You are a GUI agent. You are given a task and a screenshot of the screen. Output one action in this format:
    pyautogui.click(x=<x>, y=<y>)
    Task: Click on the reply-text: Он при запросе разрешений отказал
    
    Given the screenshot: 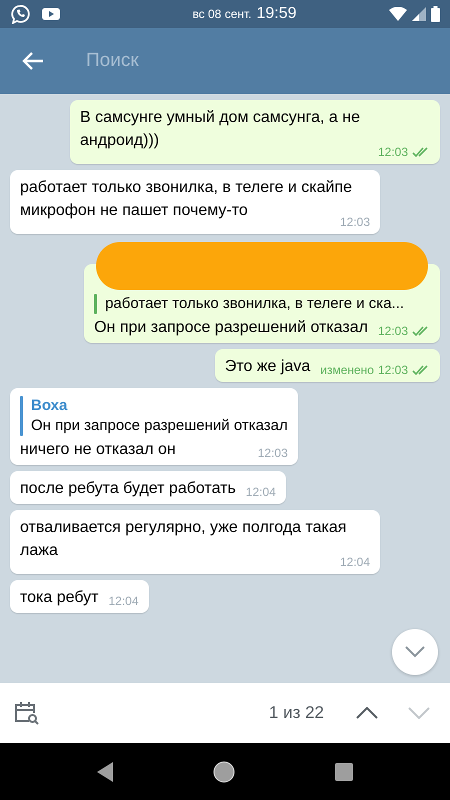 What is the action you would take?
    pyautogui.click(x=159, y=426)
    